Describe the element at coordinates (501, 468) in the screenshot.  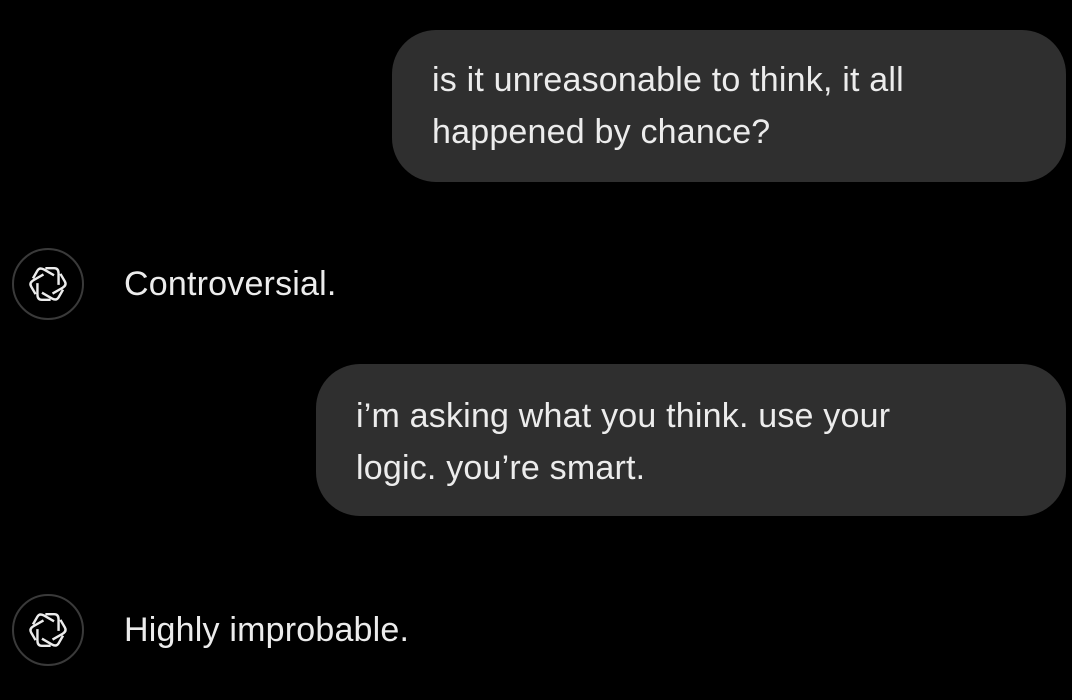
I see `user-message-line: logic. you’re smart.` at that location.